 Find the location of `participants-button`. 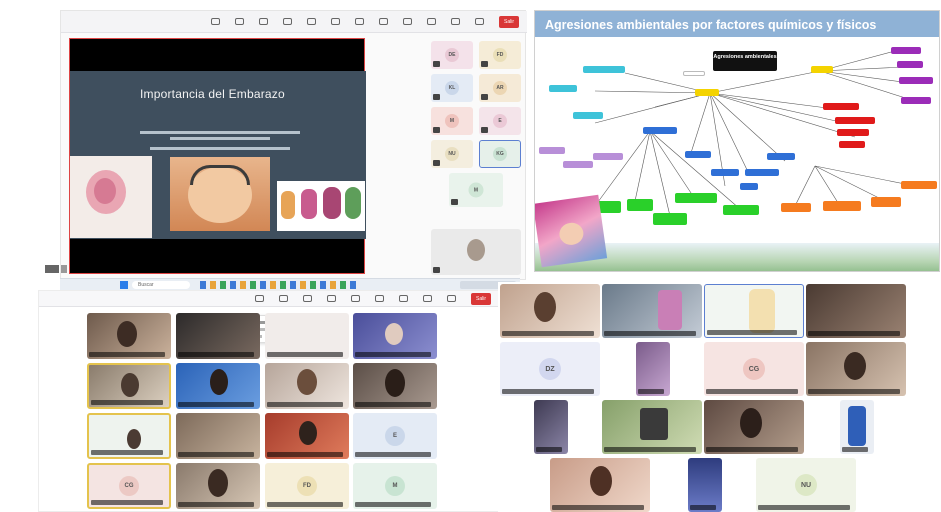

participants-button is located at coordinates (264, 21).